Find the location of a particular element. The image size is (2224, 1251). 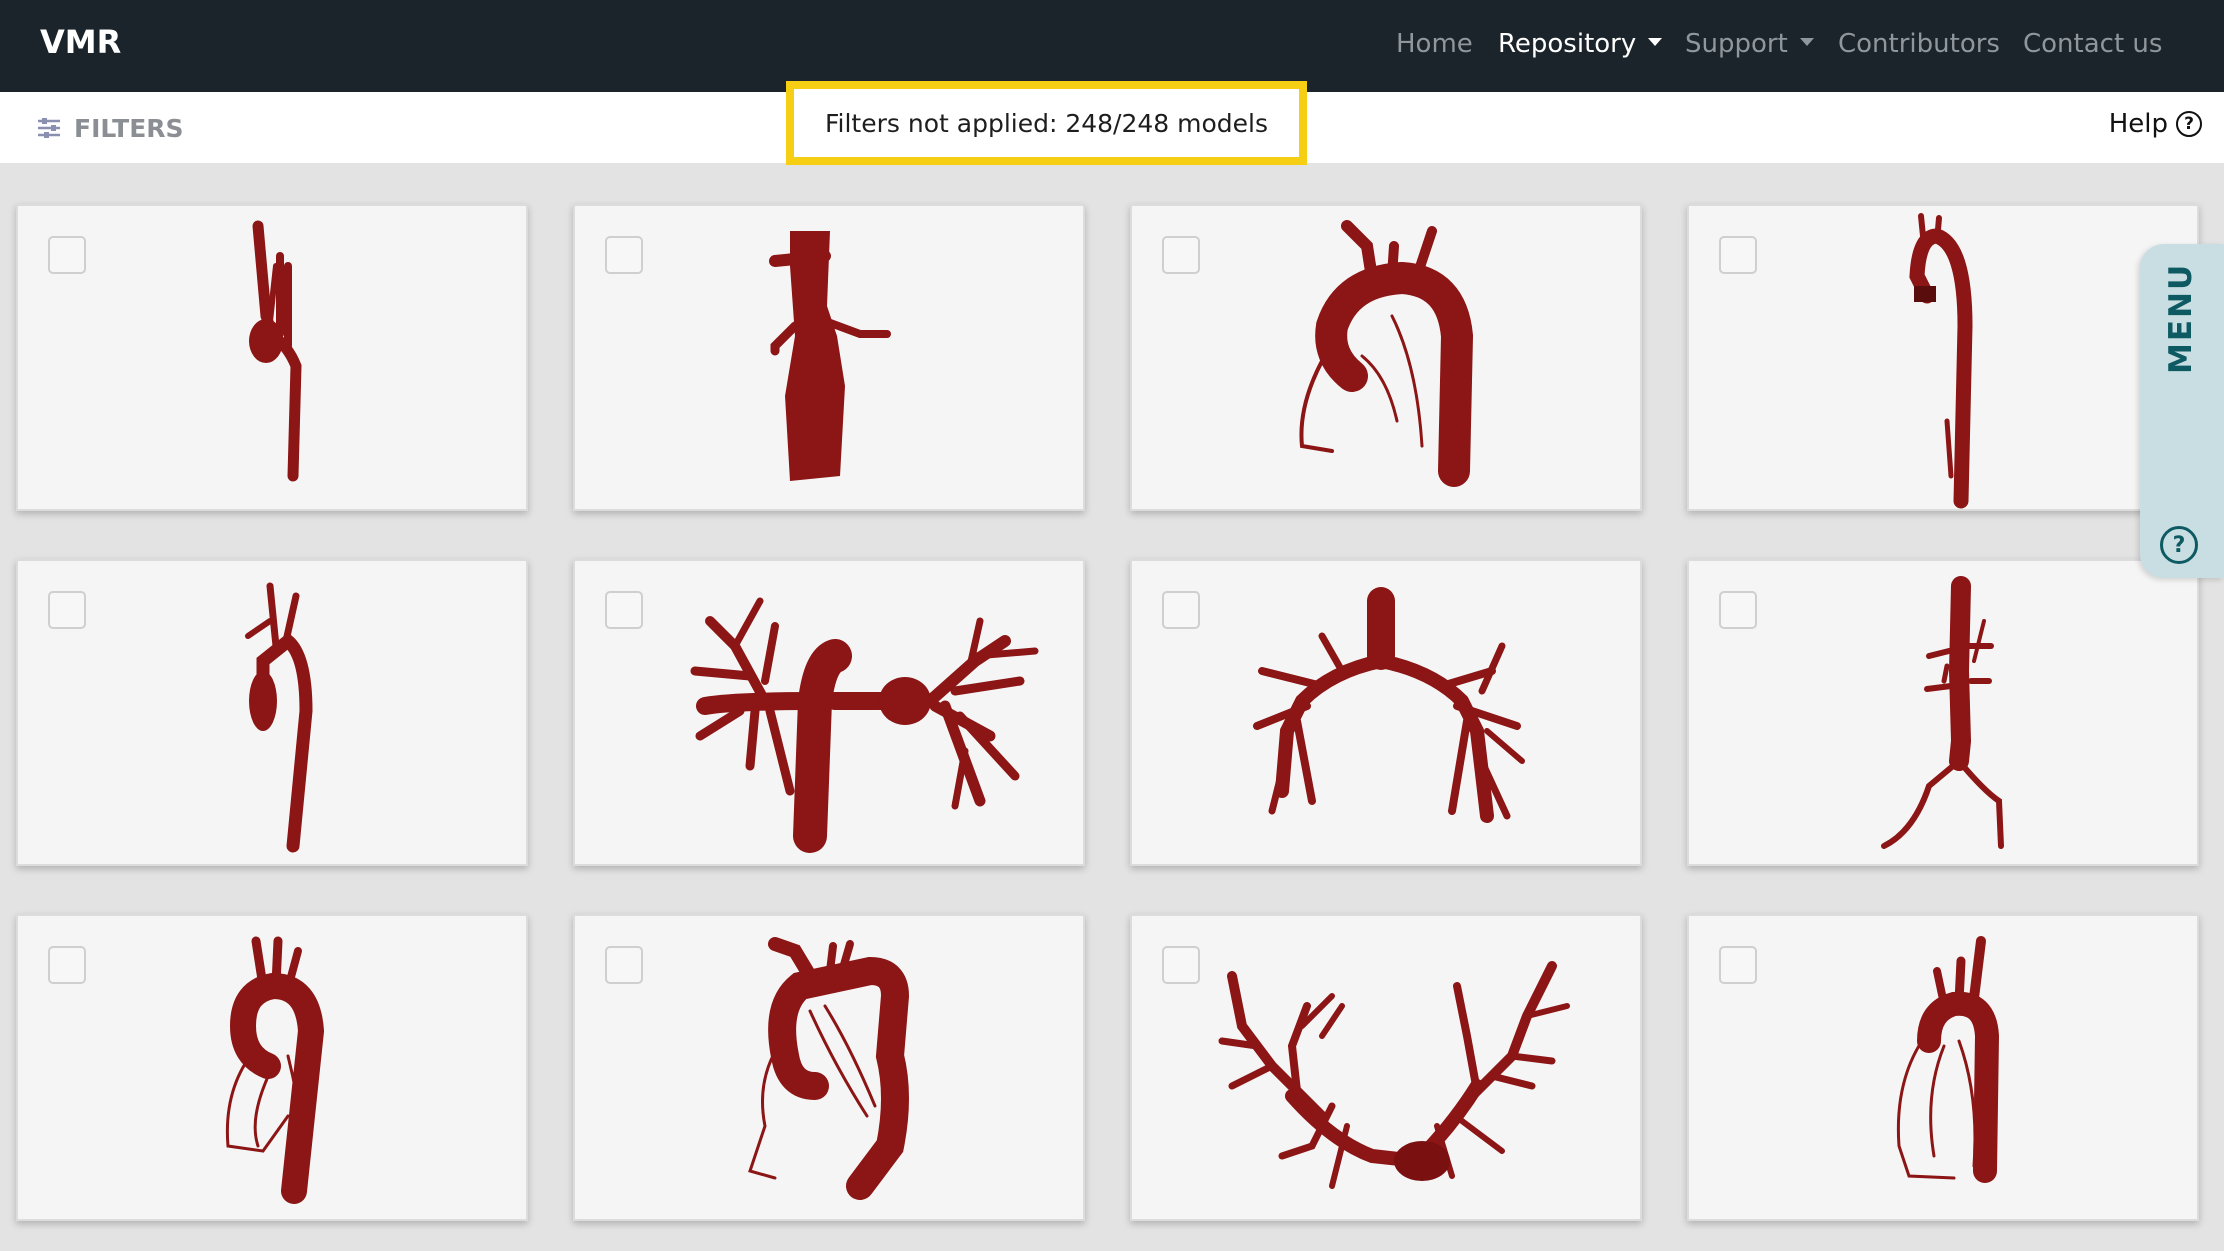

nav-repository: Repository is located at coordinates (1580, 44).